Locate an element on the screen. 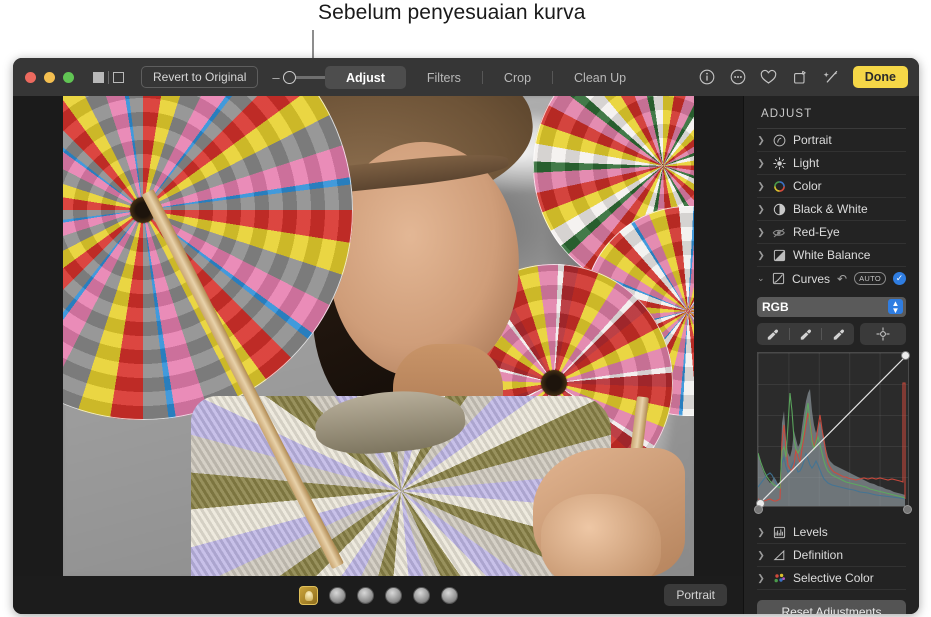 This screenshot has height=617, width=931. sidebar-item-levels: ❯ Levels is located at coordinates (831, 532).